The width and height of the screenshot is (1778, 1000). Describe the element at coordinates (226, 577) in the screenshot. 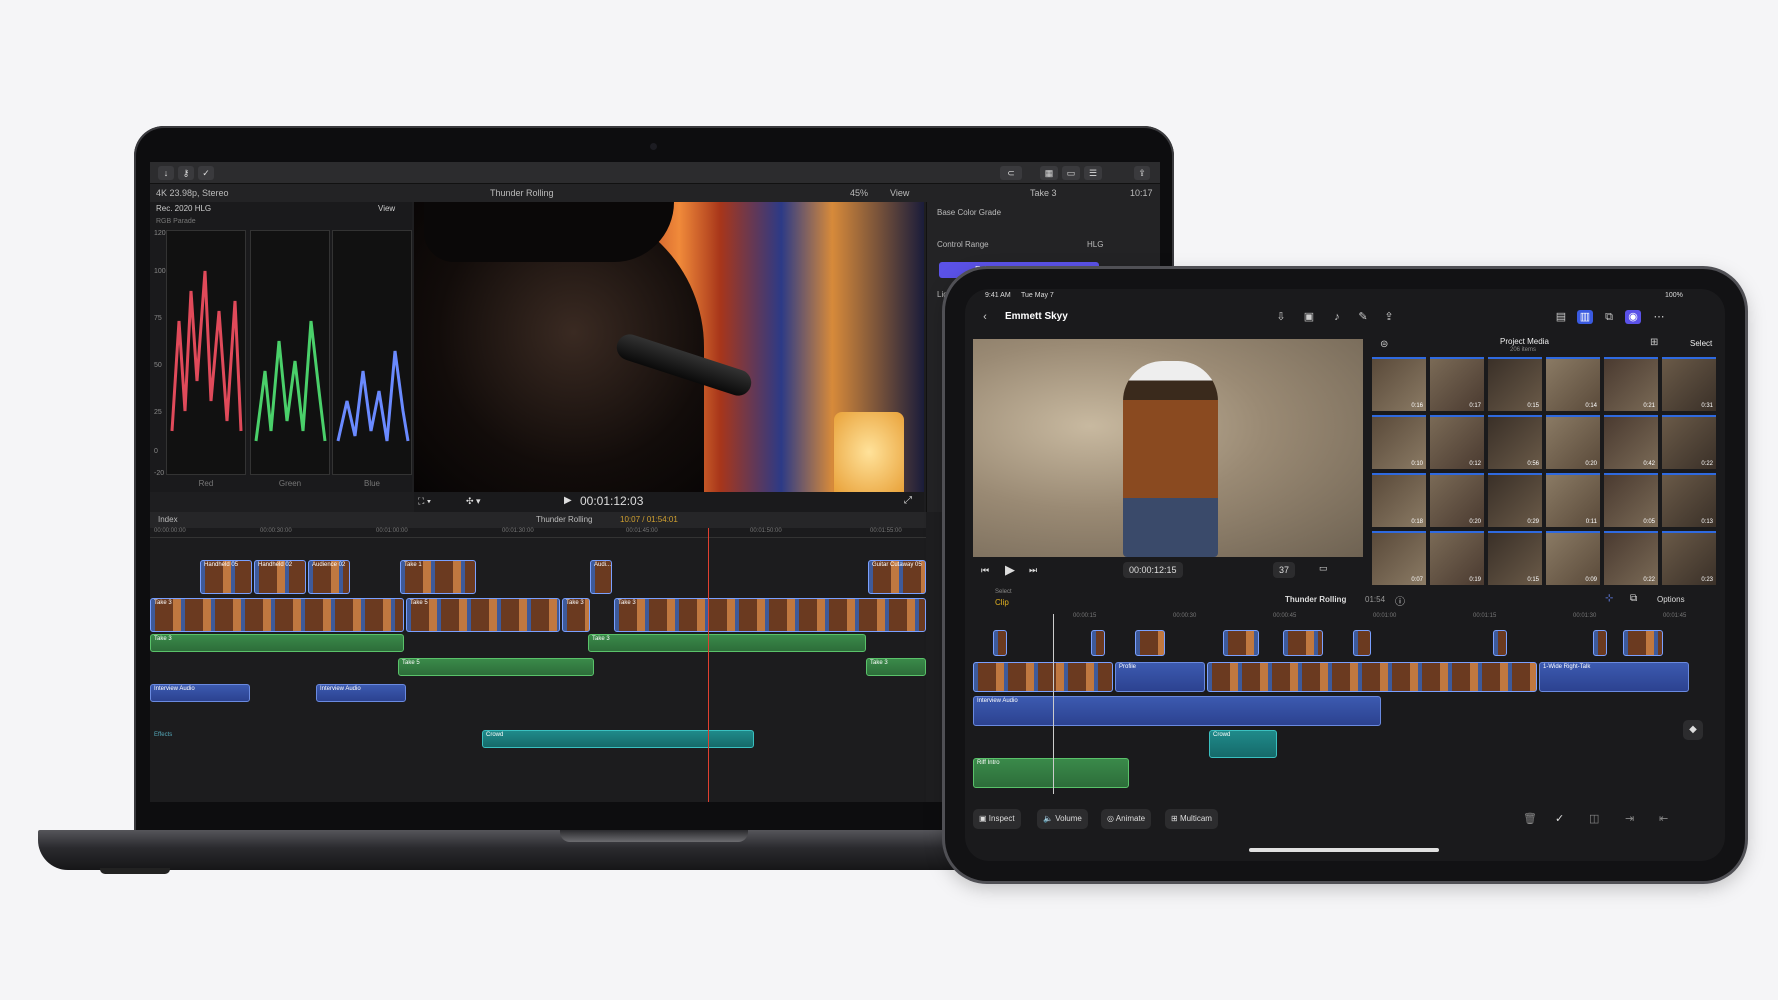

I see `timeline-clip: Handheld 05` at that location.